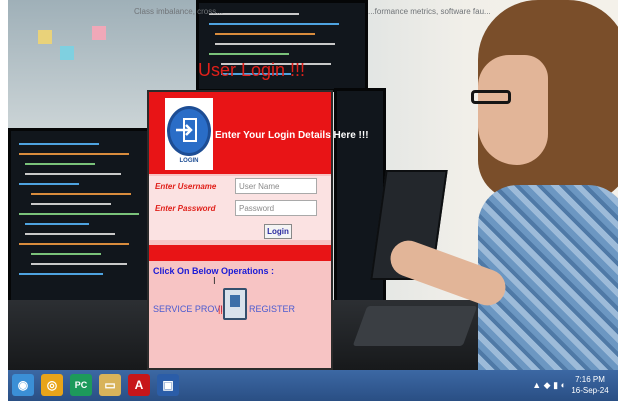  What do you see at coordinates (590, 385) in the screenshot?
I see `taskbar-clock: 7:16 PM 16-Sep-24` at bounding box center [590, 385].